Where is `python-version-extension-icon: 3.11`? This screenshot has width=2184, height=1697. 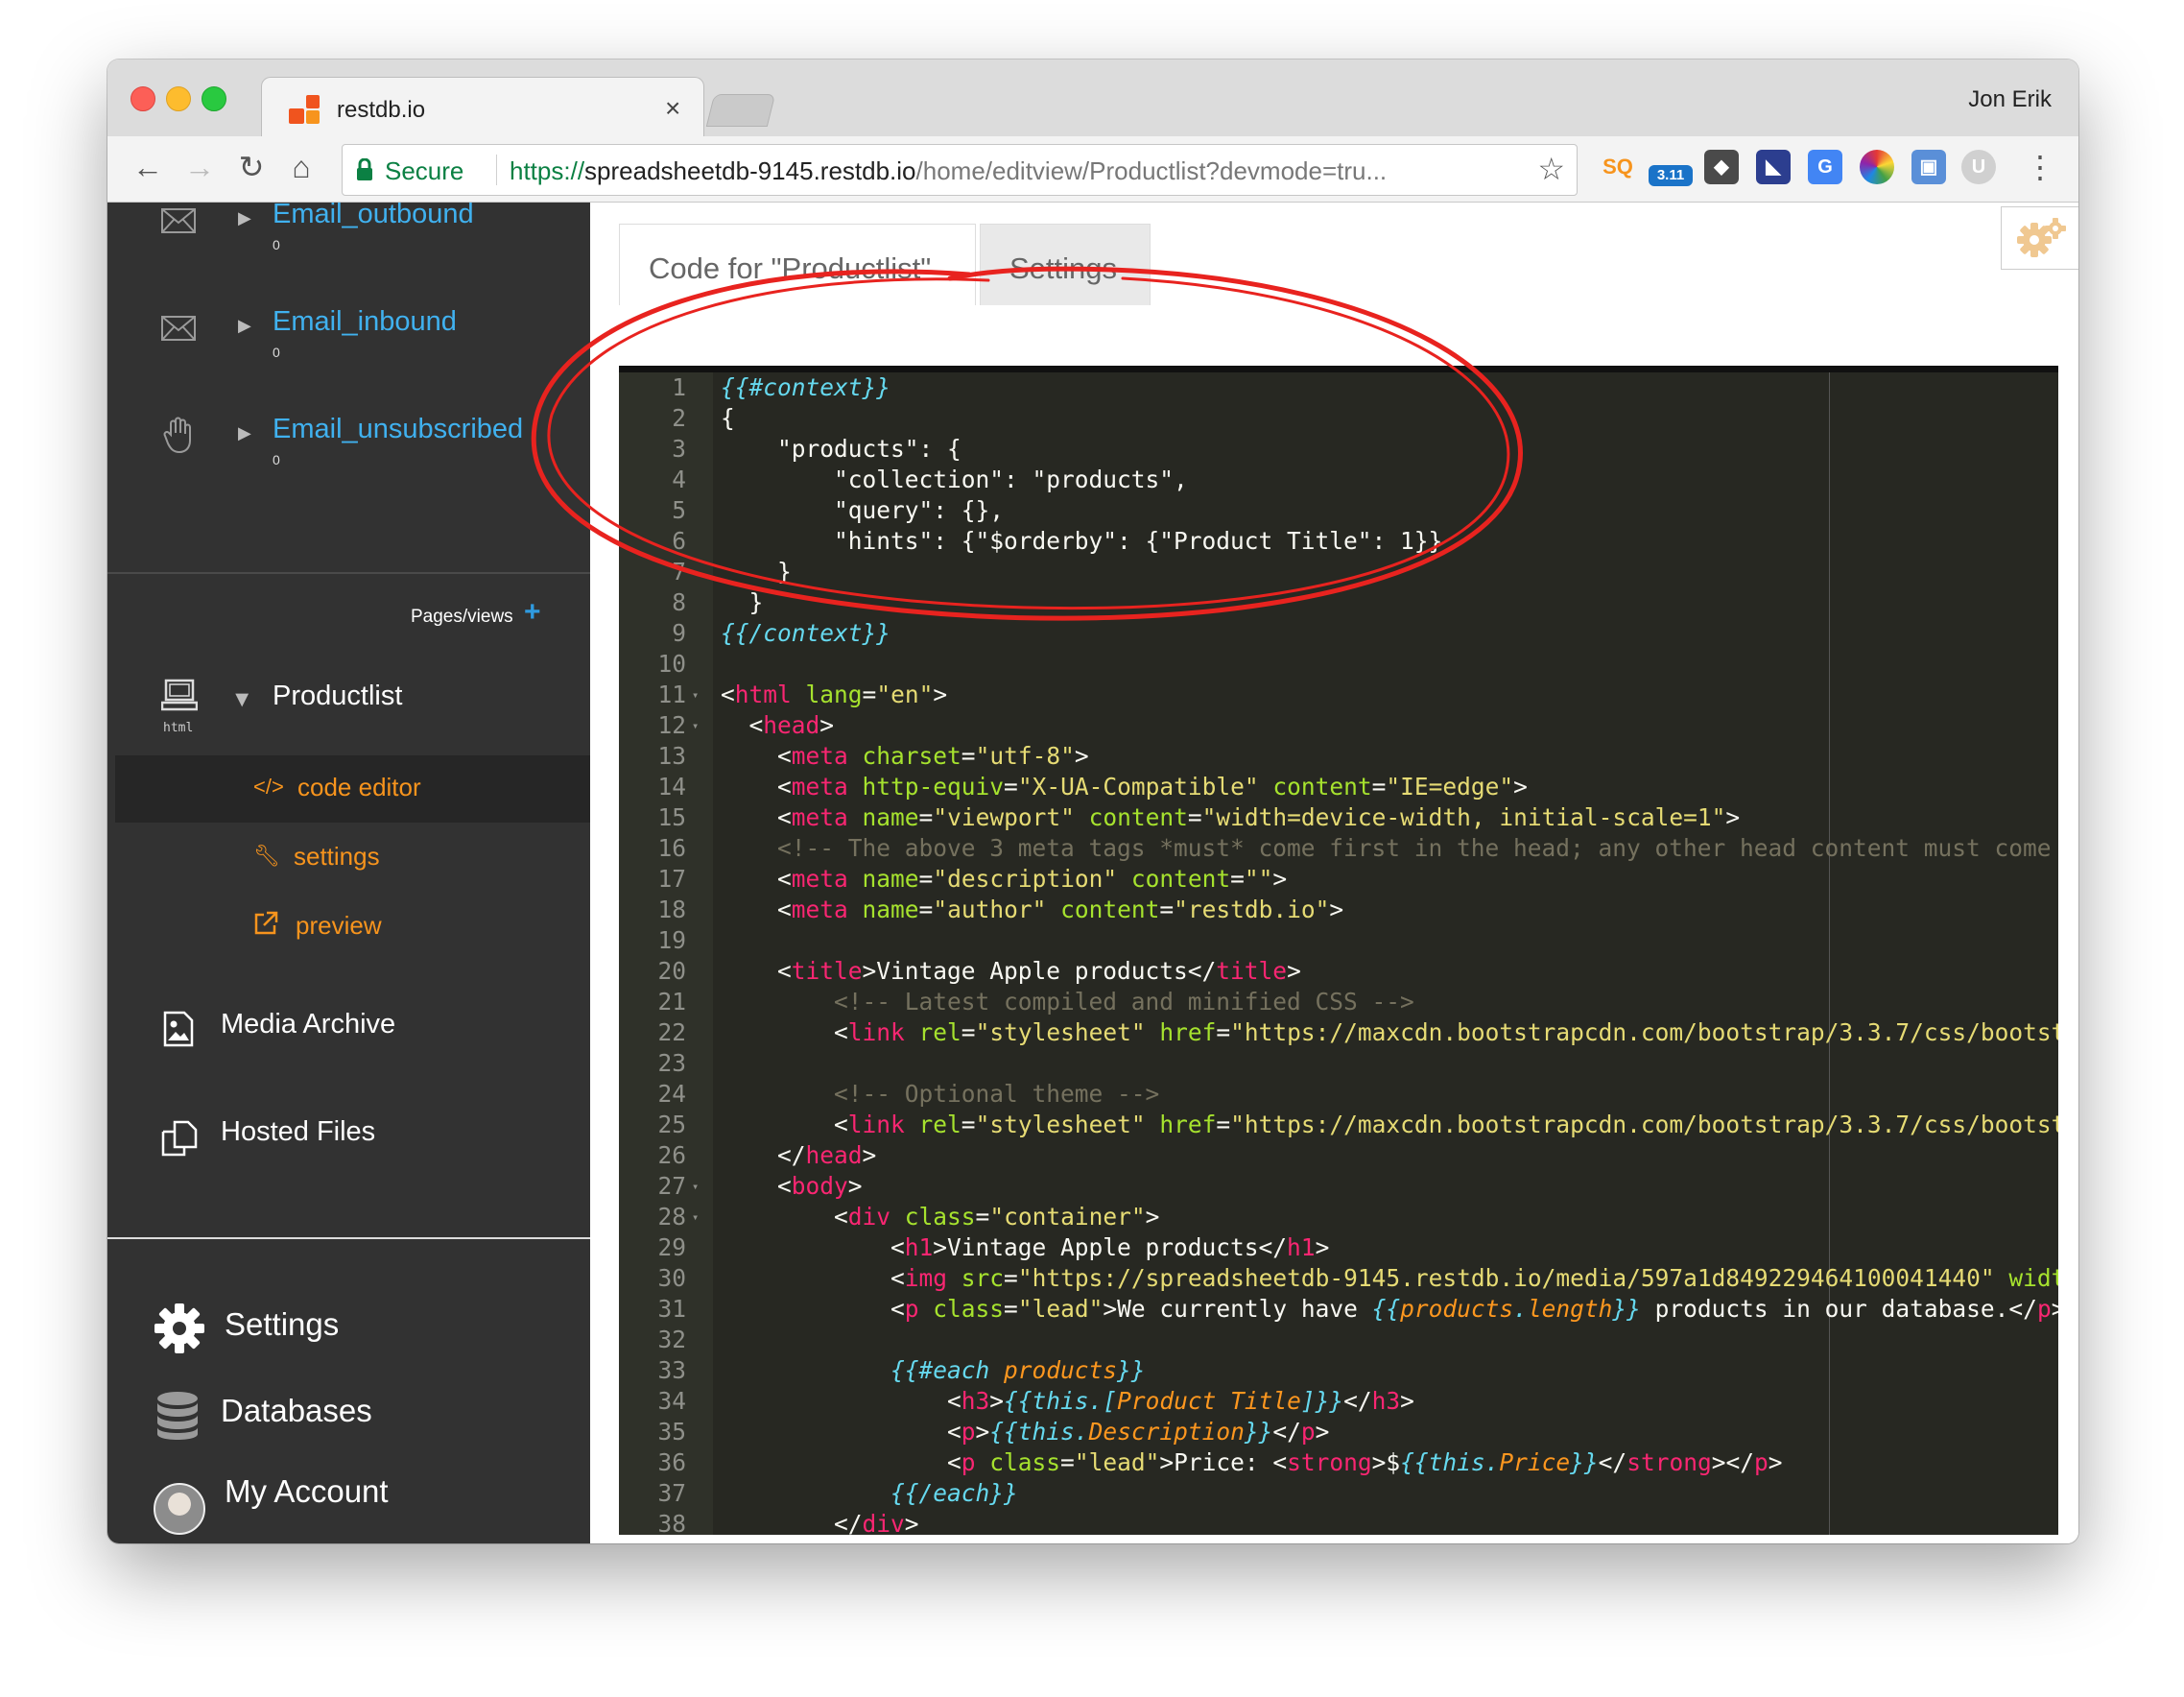 python-version-extension-icon: 3.11 is located at coordinates (1671, 175).